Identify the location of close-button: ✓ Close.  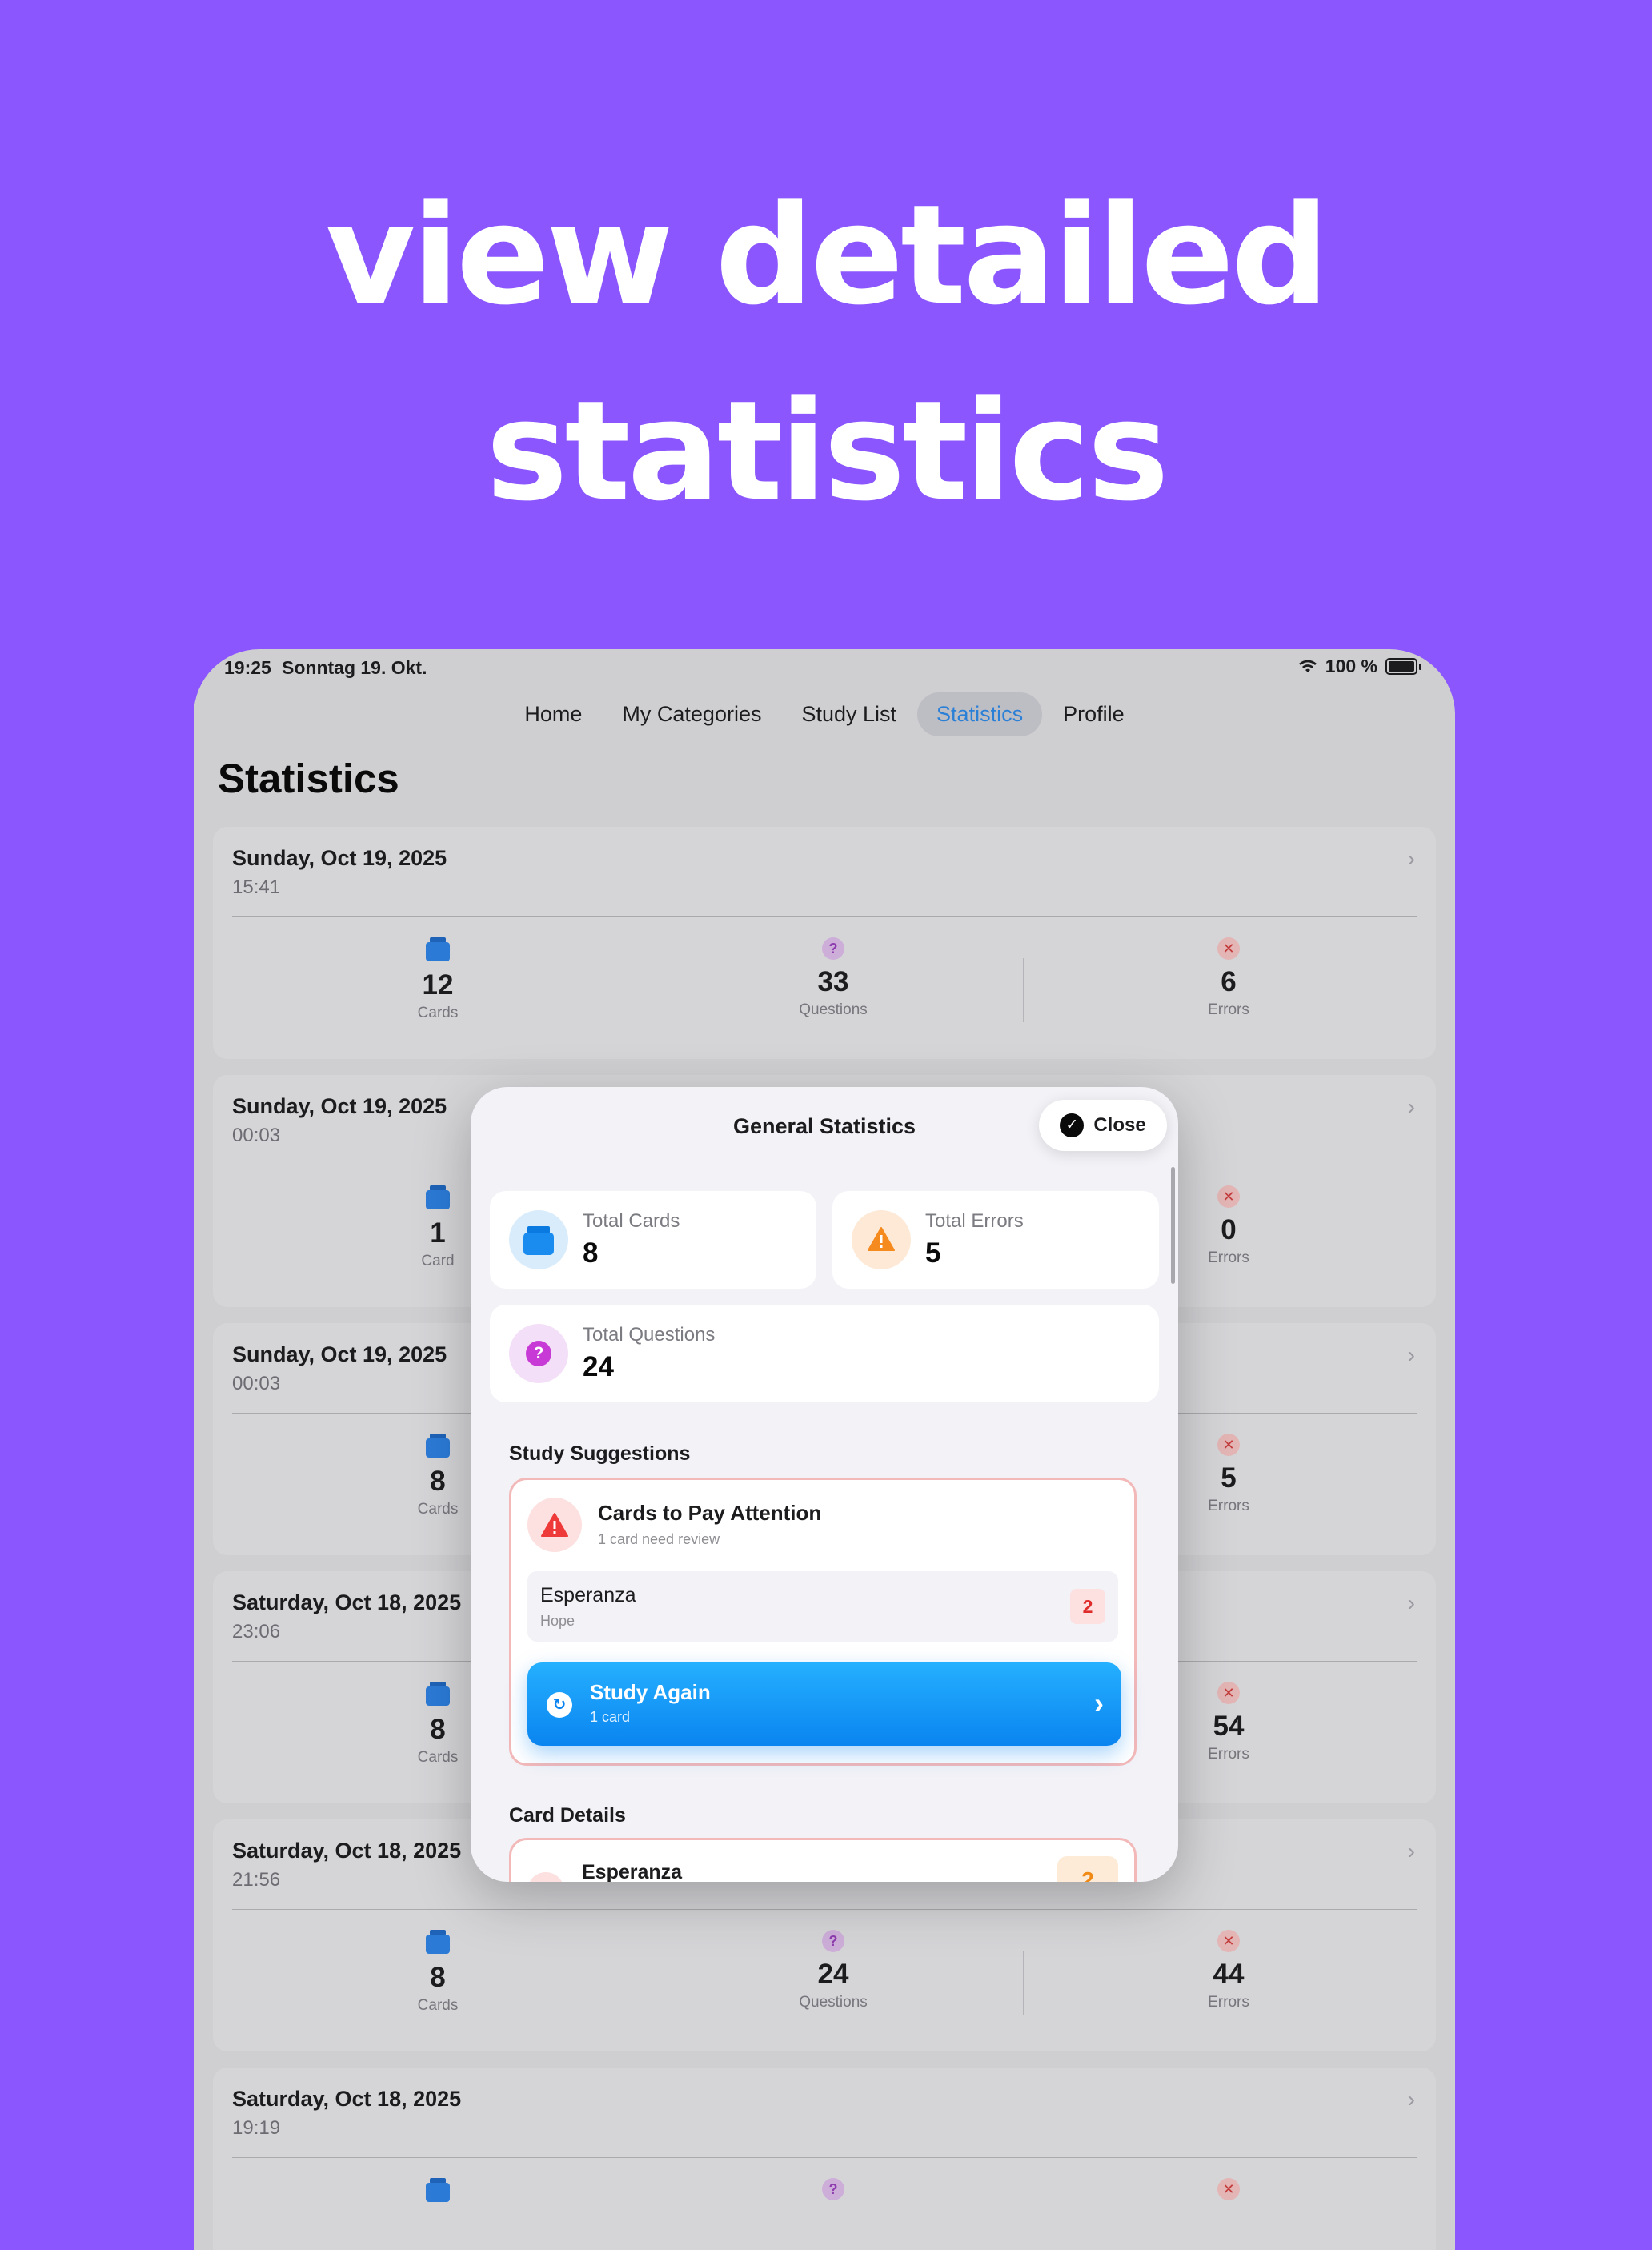
(1103, 1126).